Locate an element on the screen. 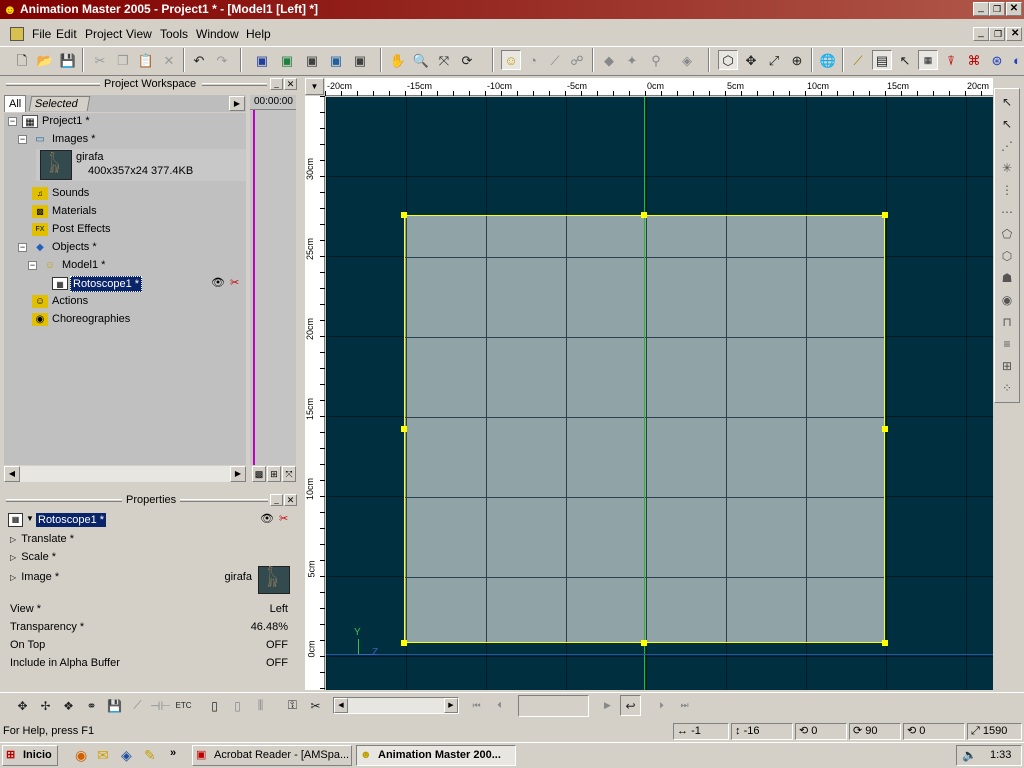  tree-item-actions: ☺ Actions is located at coordinates (127, 301).